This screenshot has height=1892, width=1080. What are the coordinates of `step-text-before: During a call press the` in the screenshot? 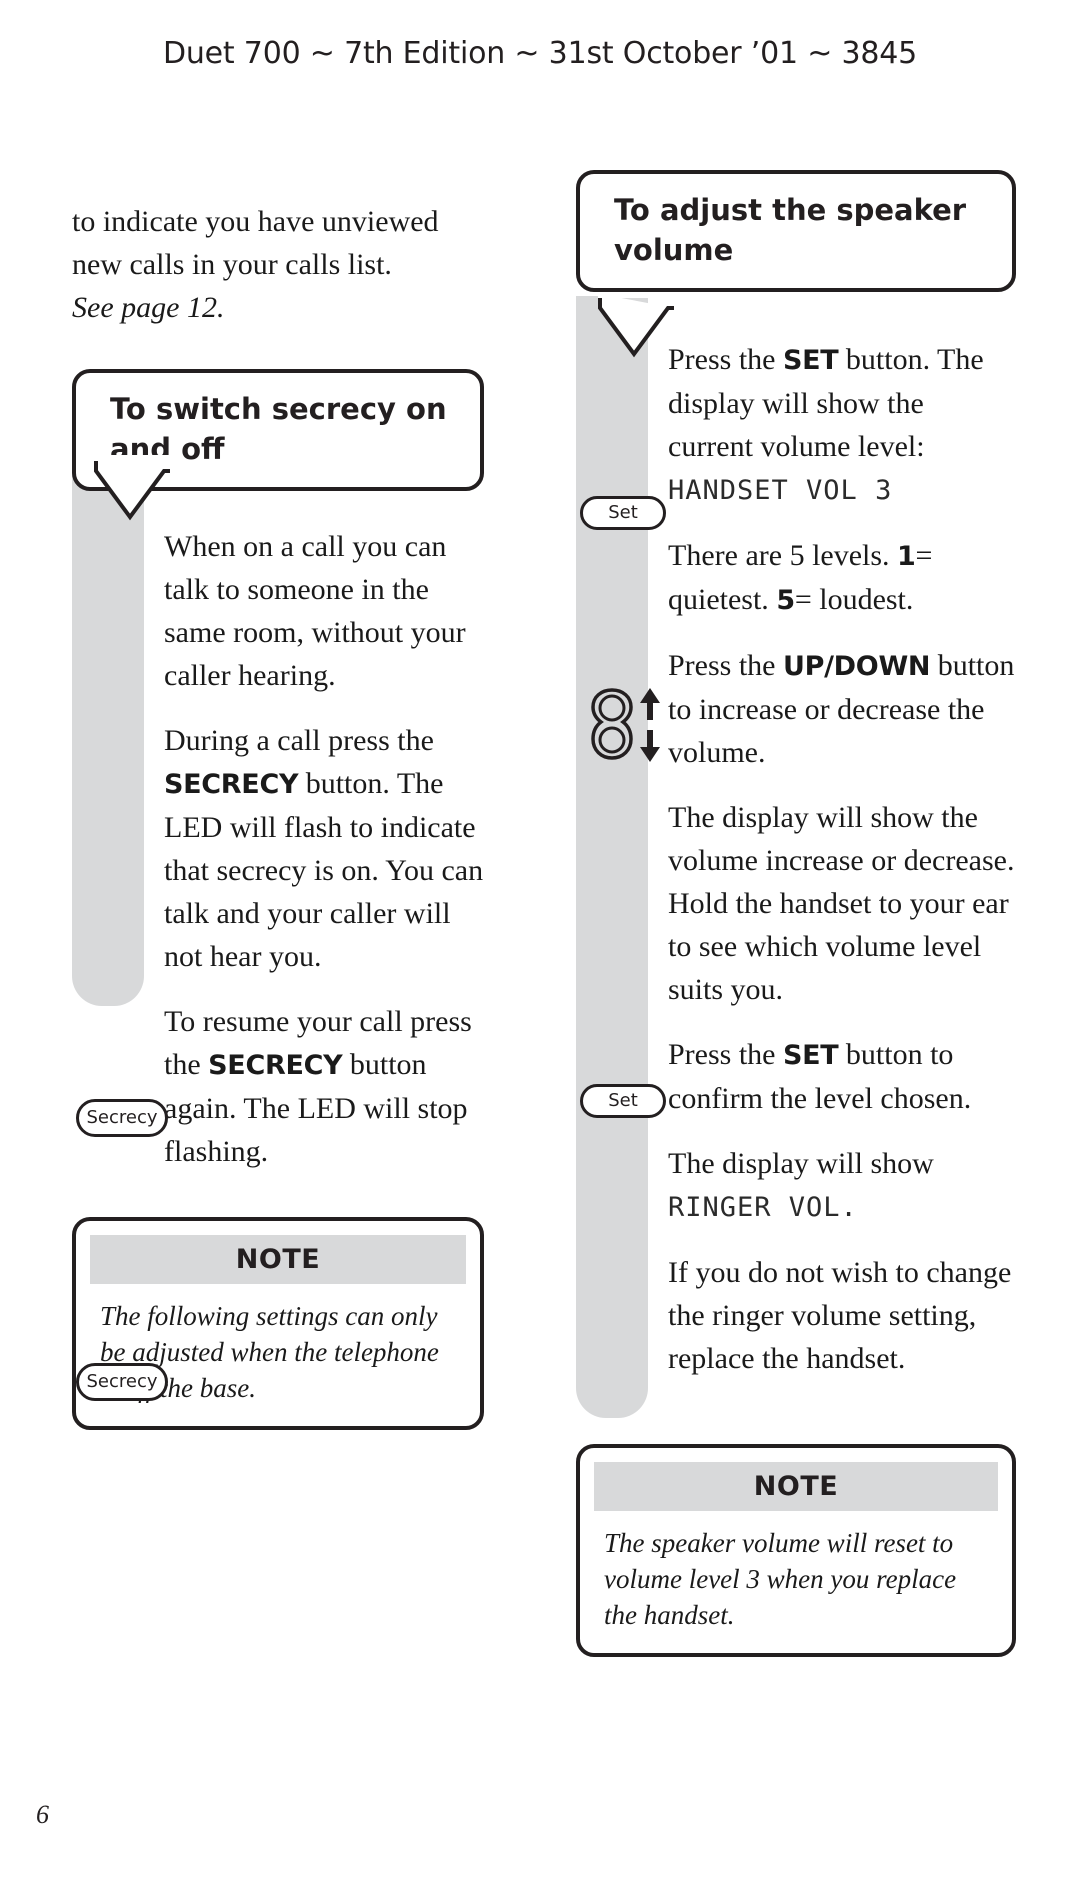 It's located at (299, 740).